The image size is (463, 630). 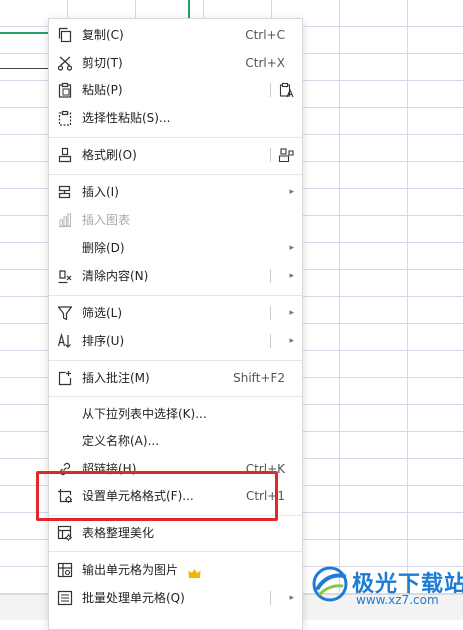 I want to click on menu-item-label: 筛选(L), so click(x=102, y=313).